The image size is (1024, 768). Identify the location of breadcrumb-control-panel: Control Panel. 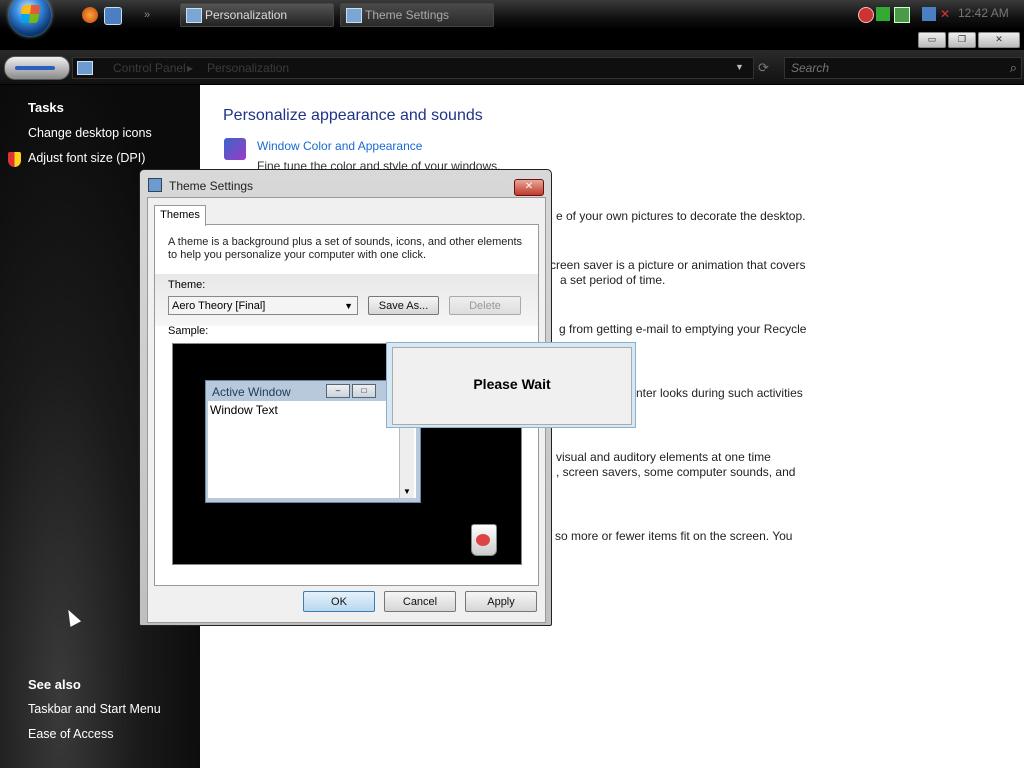
(149, 68).